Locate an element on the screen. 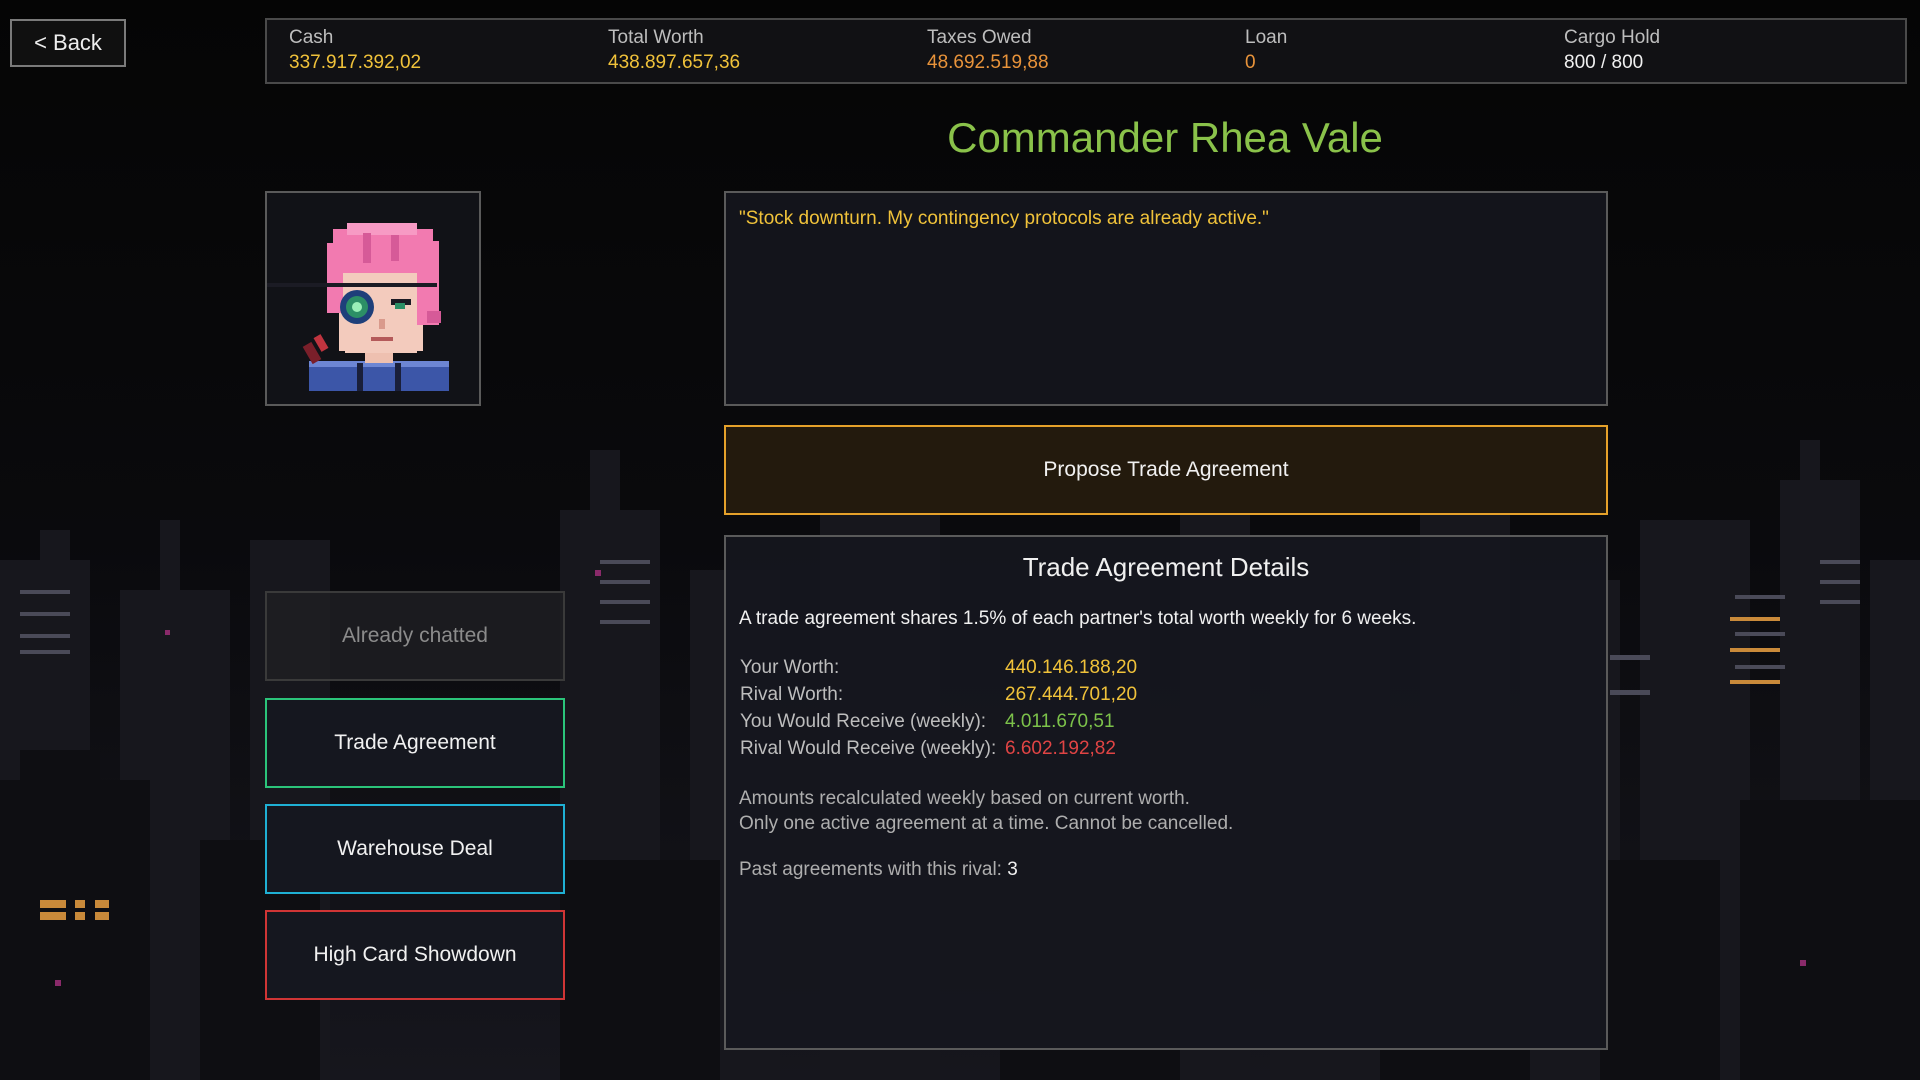 The width and height of the screenshot is (1920, 1080). propose-trade-agreement-button: Propose Trade Agreement is located at coordinates (1166, 470).